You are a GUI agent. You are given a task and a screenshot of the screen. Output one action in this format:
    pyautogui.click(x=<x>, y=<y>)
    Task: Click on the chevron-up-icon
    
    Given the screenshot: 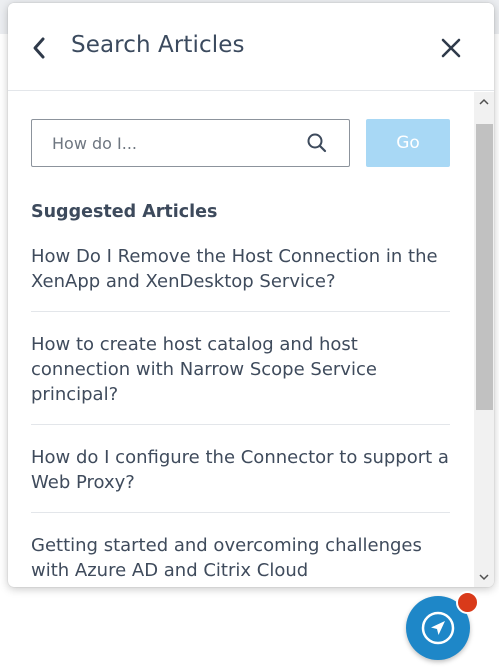 What is the action you would take?
    pyautogui.click(x=484, y=101)
    